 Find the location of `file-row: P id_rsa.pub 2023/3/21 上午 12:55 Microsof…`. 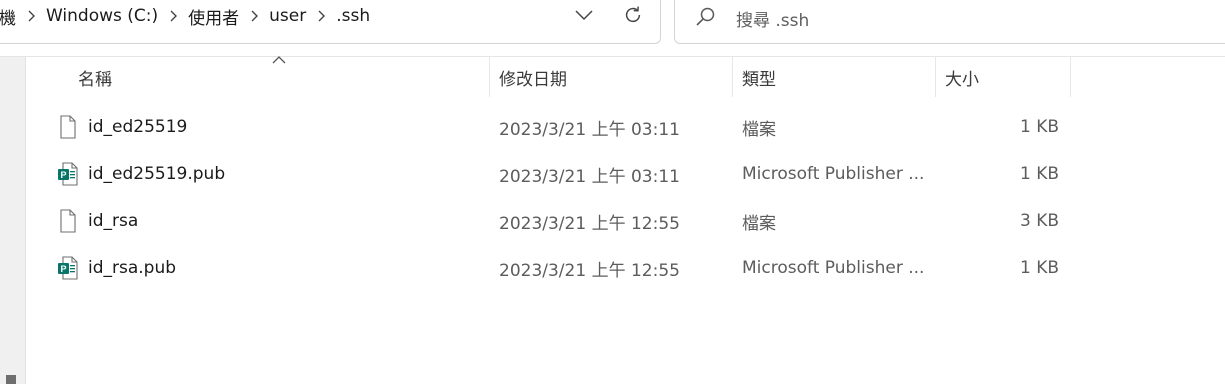

file-row: P id_rsa.pub 2023/3/21 上午 12:55 Microsof… is located at coordinates (625, 268).